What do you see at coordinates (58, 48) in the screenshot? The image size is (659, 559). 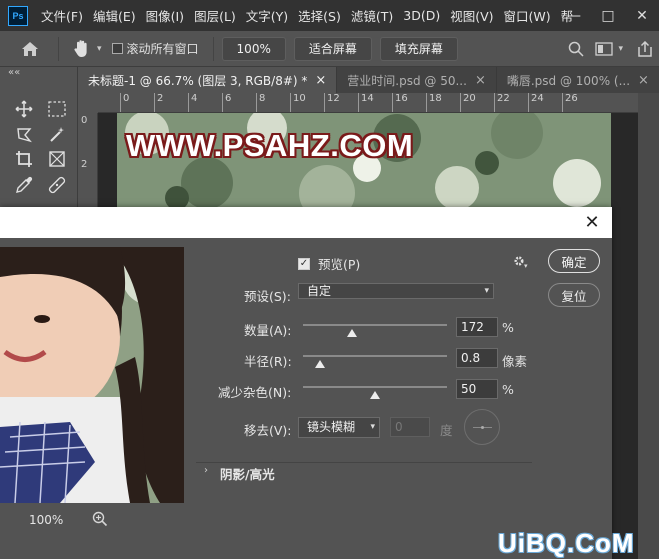 I see `divider` at bounding box center [58, 48].